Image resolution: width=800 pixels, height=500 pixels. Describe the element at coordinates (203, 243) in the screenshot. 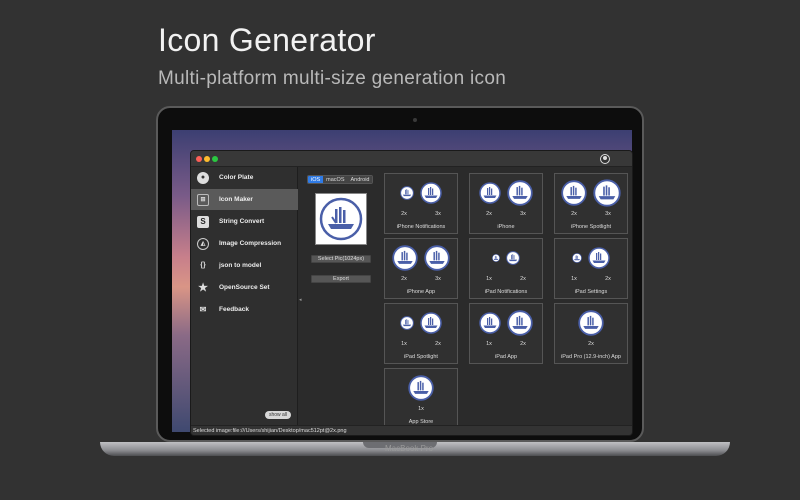

I see `image-icon: ◭` at that location.